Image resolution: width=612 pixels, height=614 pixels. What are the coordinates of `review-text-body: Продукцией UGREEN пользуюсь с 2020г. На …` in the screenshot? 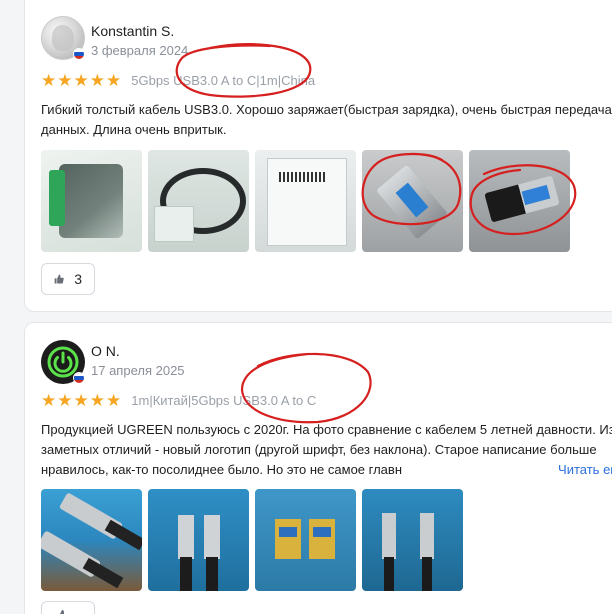 It's located at (326, 449).